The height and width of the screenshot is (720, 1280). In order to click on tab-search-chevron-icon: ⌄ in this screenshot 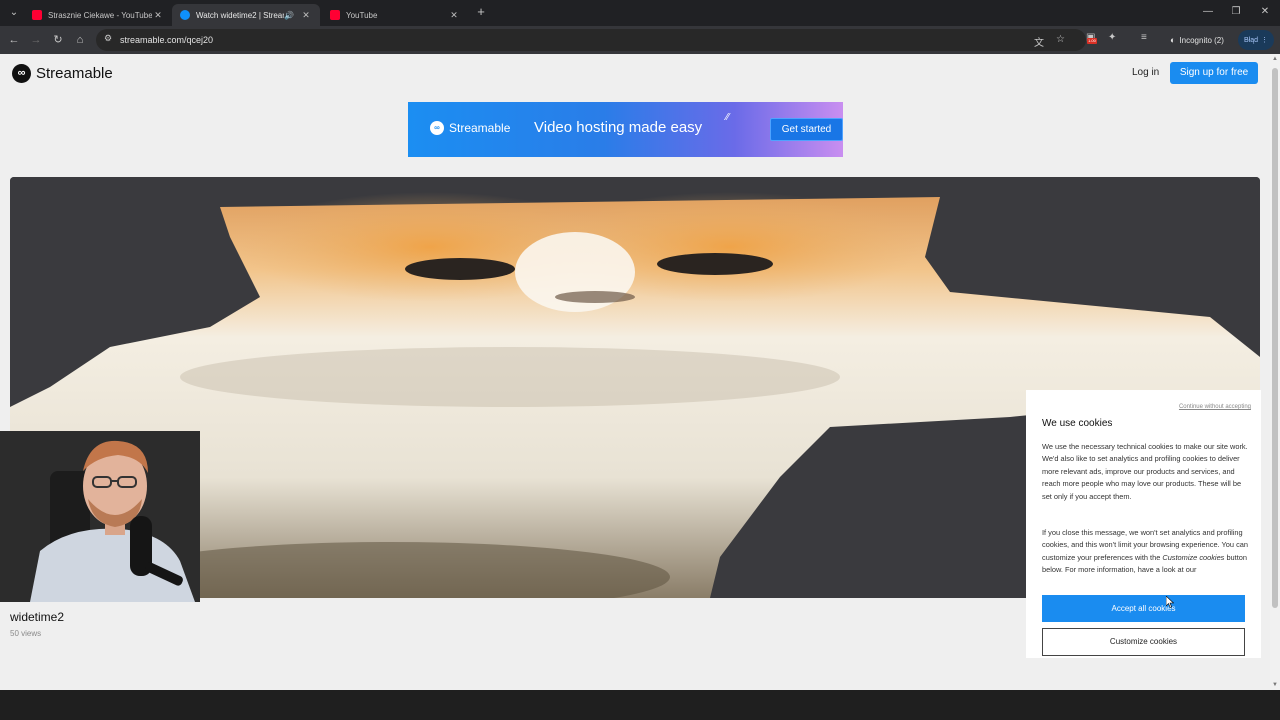, I will do `click(14, 13)`.